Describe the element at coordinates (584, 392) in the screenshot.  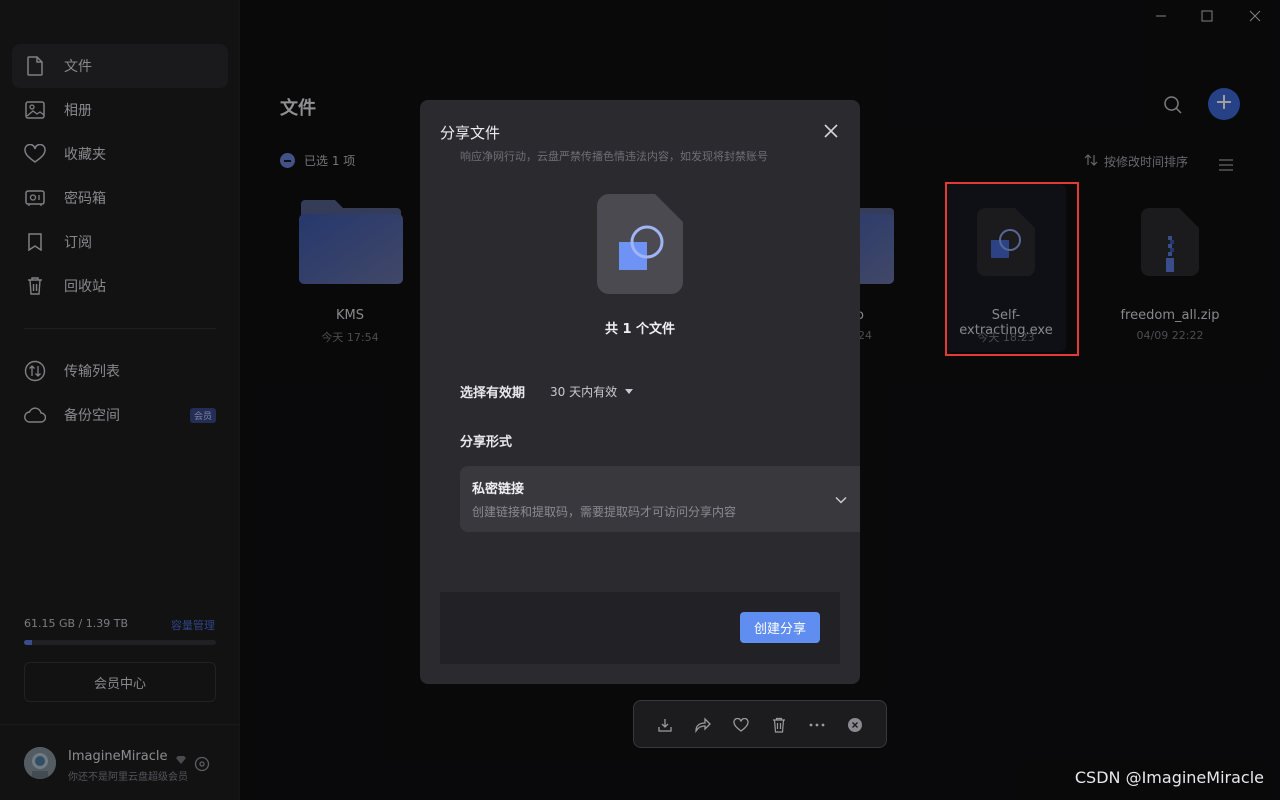
I see `expiry-value: 30 天内有效` at that location.